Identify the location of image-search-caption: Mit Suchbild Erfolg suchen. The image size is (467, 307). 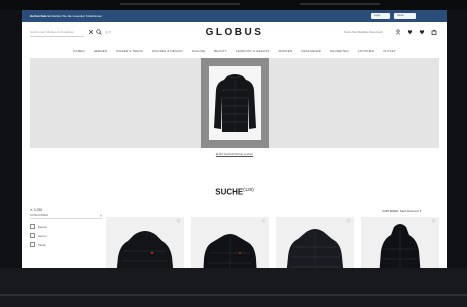
(236, 154).